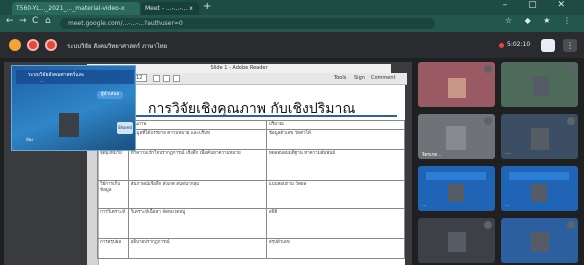 Image resolution: width=584 pixels, height=265 pixels. What do you see at coordinates (570, 45) in the screenshot?
I see `more-options-button: ⋮` at bounding box center [570, 45].